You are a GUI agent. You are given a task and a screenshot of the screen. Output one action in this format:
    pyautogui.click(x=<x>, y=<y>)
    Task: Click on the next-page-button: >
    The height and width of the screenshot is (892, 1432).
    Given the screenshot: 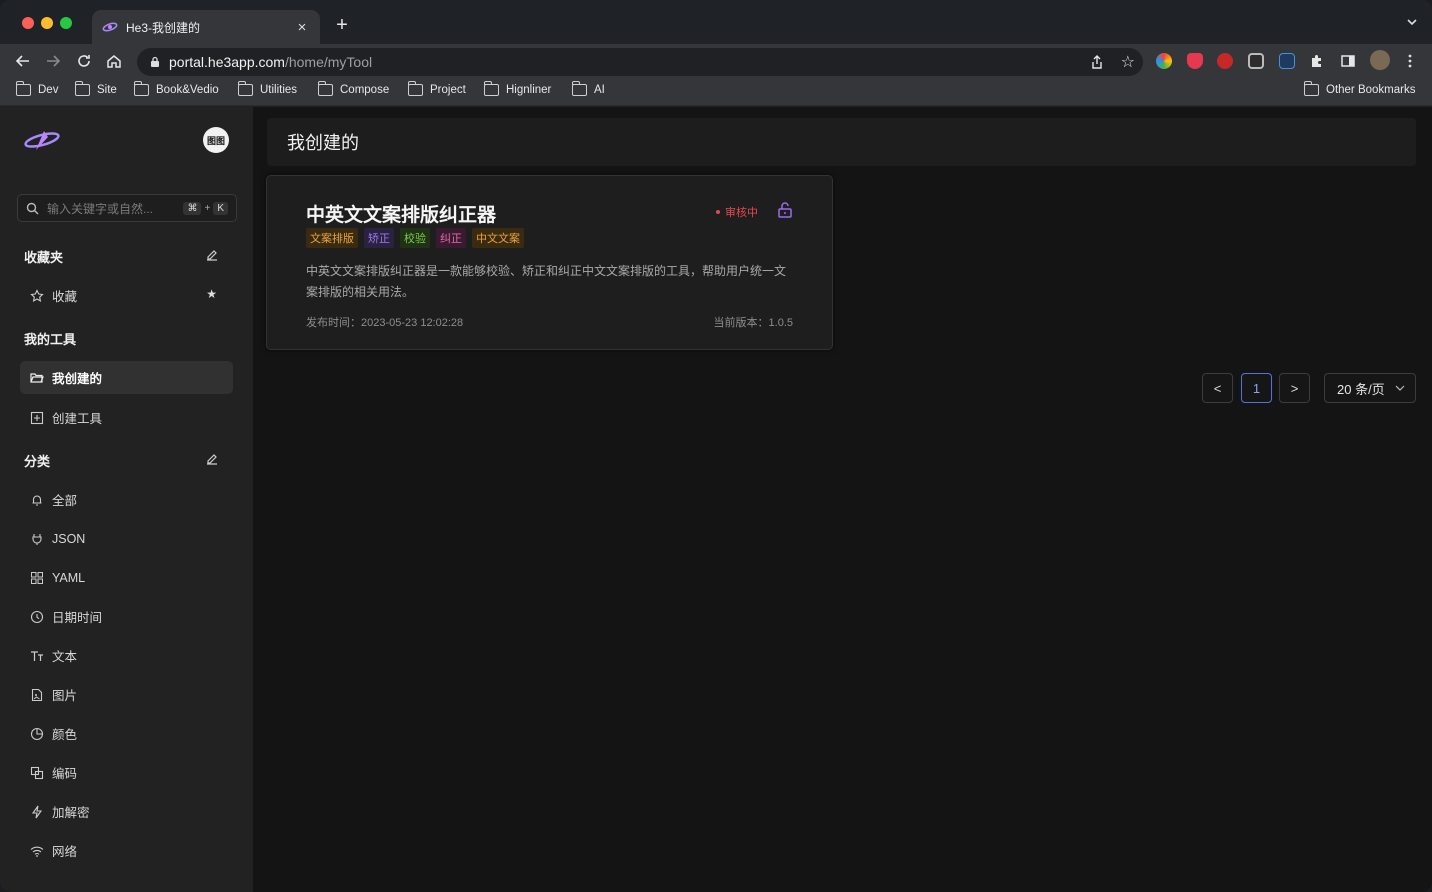 What is the action you would take?
    pyautogui.click(x=1294, y=388)
    